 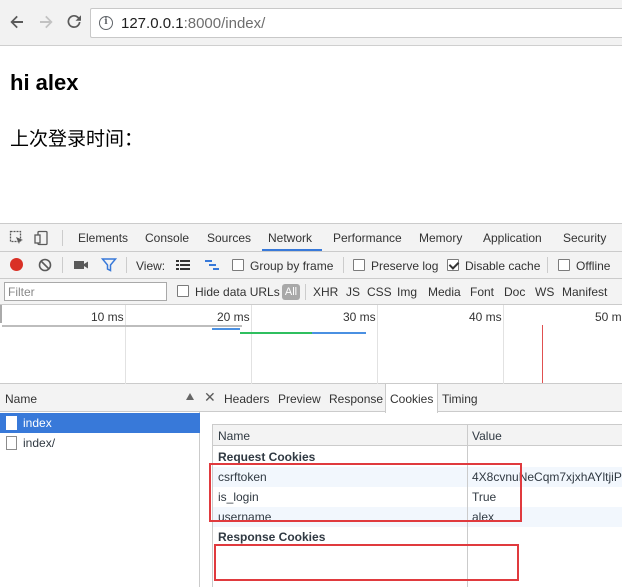 I want to click on request-row: index, so click(x=100, y=423).